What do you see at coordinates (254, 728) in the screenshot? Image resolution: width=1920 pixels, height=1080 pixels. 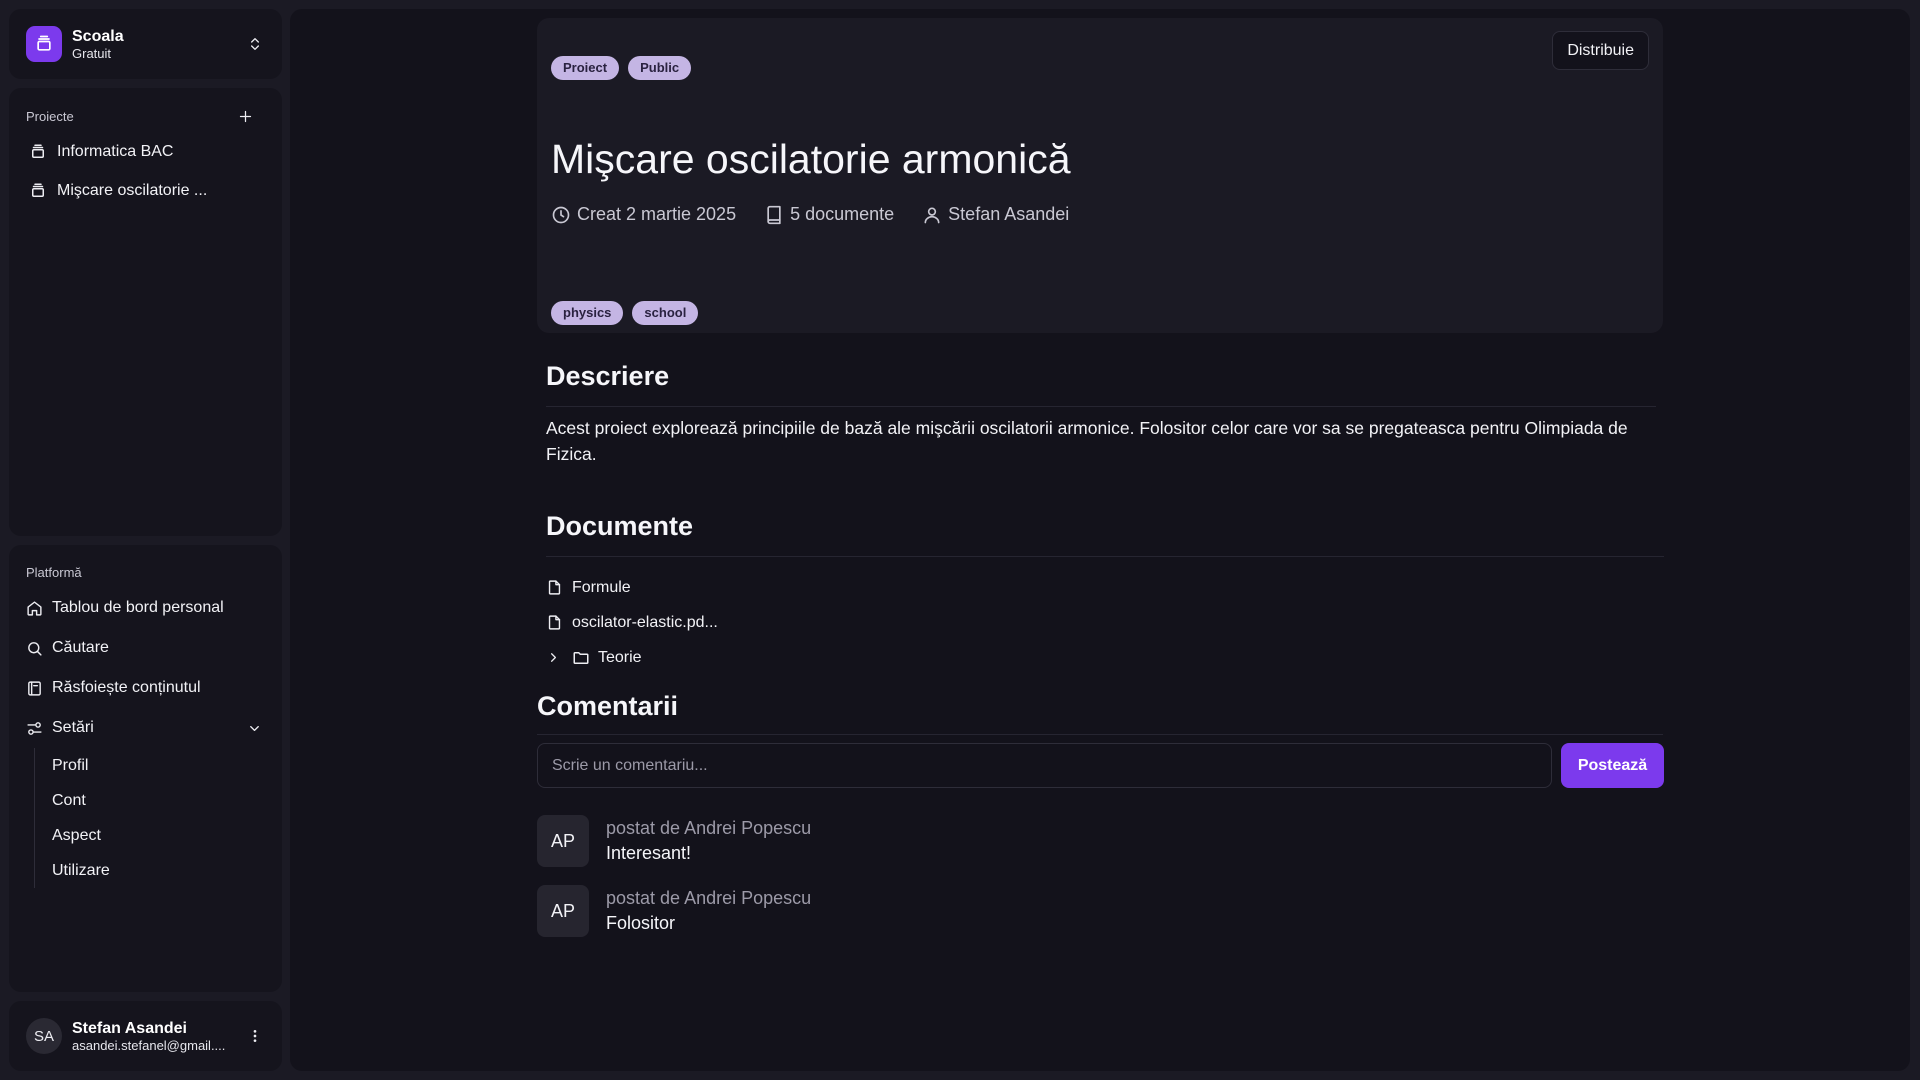 I see `chevron-down-icon` at bounding box center [254, 728].